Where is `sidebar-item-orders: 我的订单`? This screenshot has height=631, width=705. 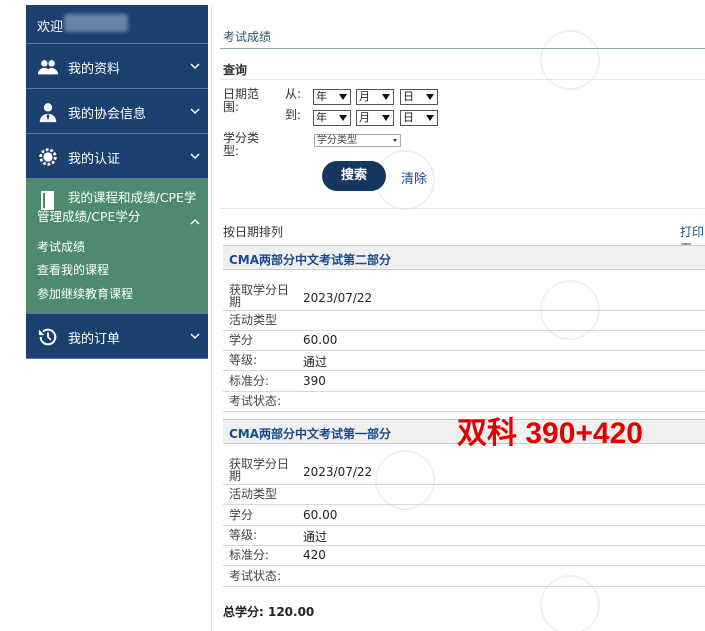 sidebar-item-orders: 我的订单 is located at coordinates (117, 336).